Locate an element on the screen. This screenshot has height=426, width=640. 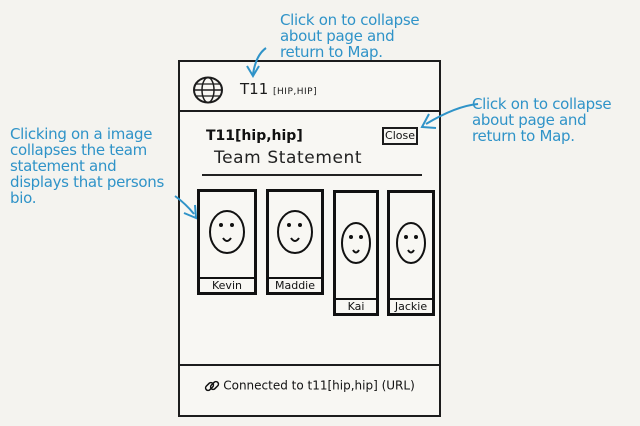
arrow-left-head is located at coordinates (190, 212).